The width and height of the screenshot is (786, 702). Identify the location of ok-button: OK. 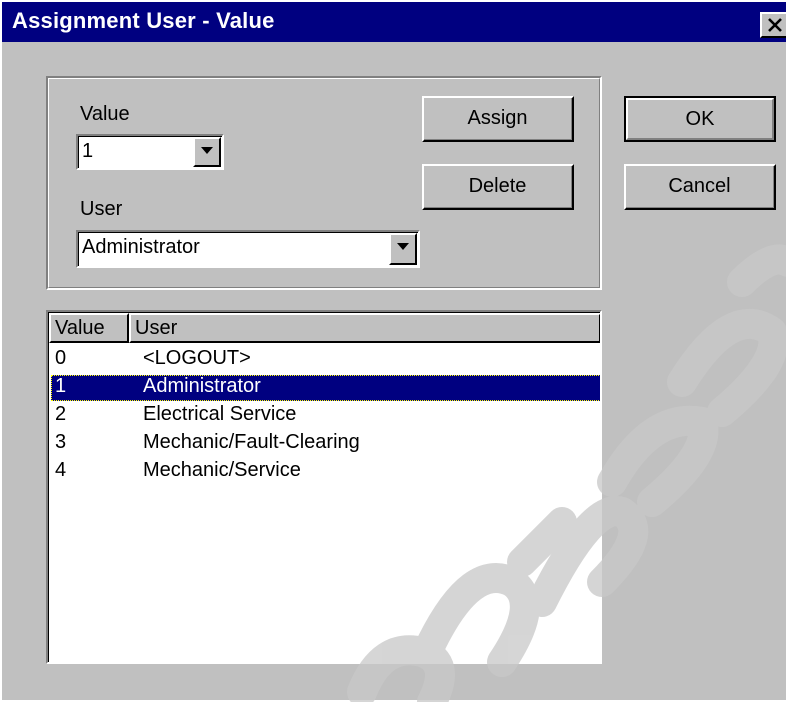
(700, 119).